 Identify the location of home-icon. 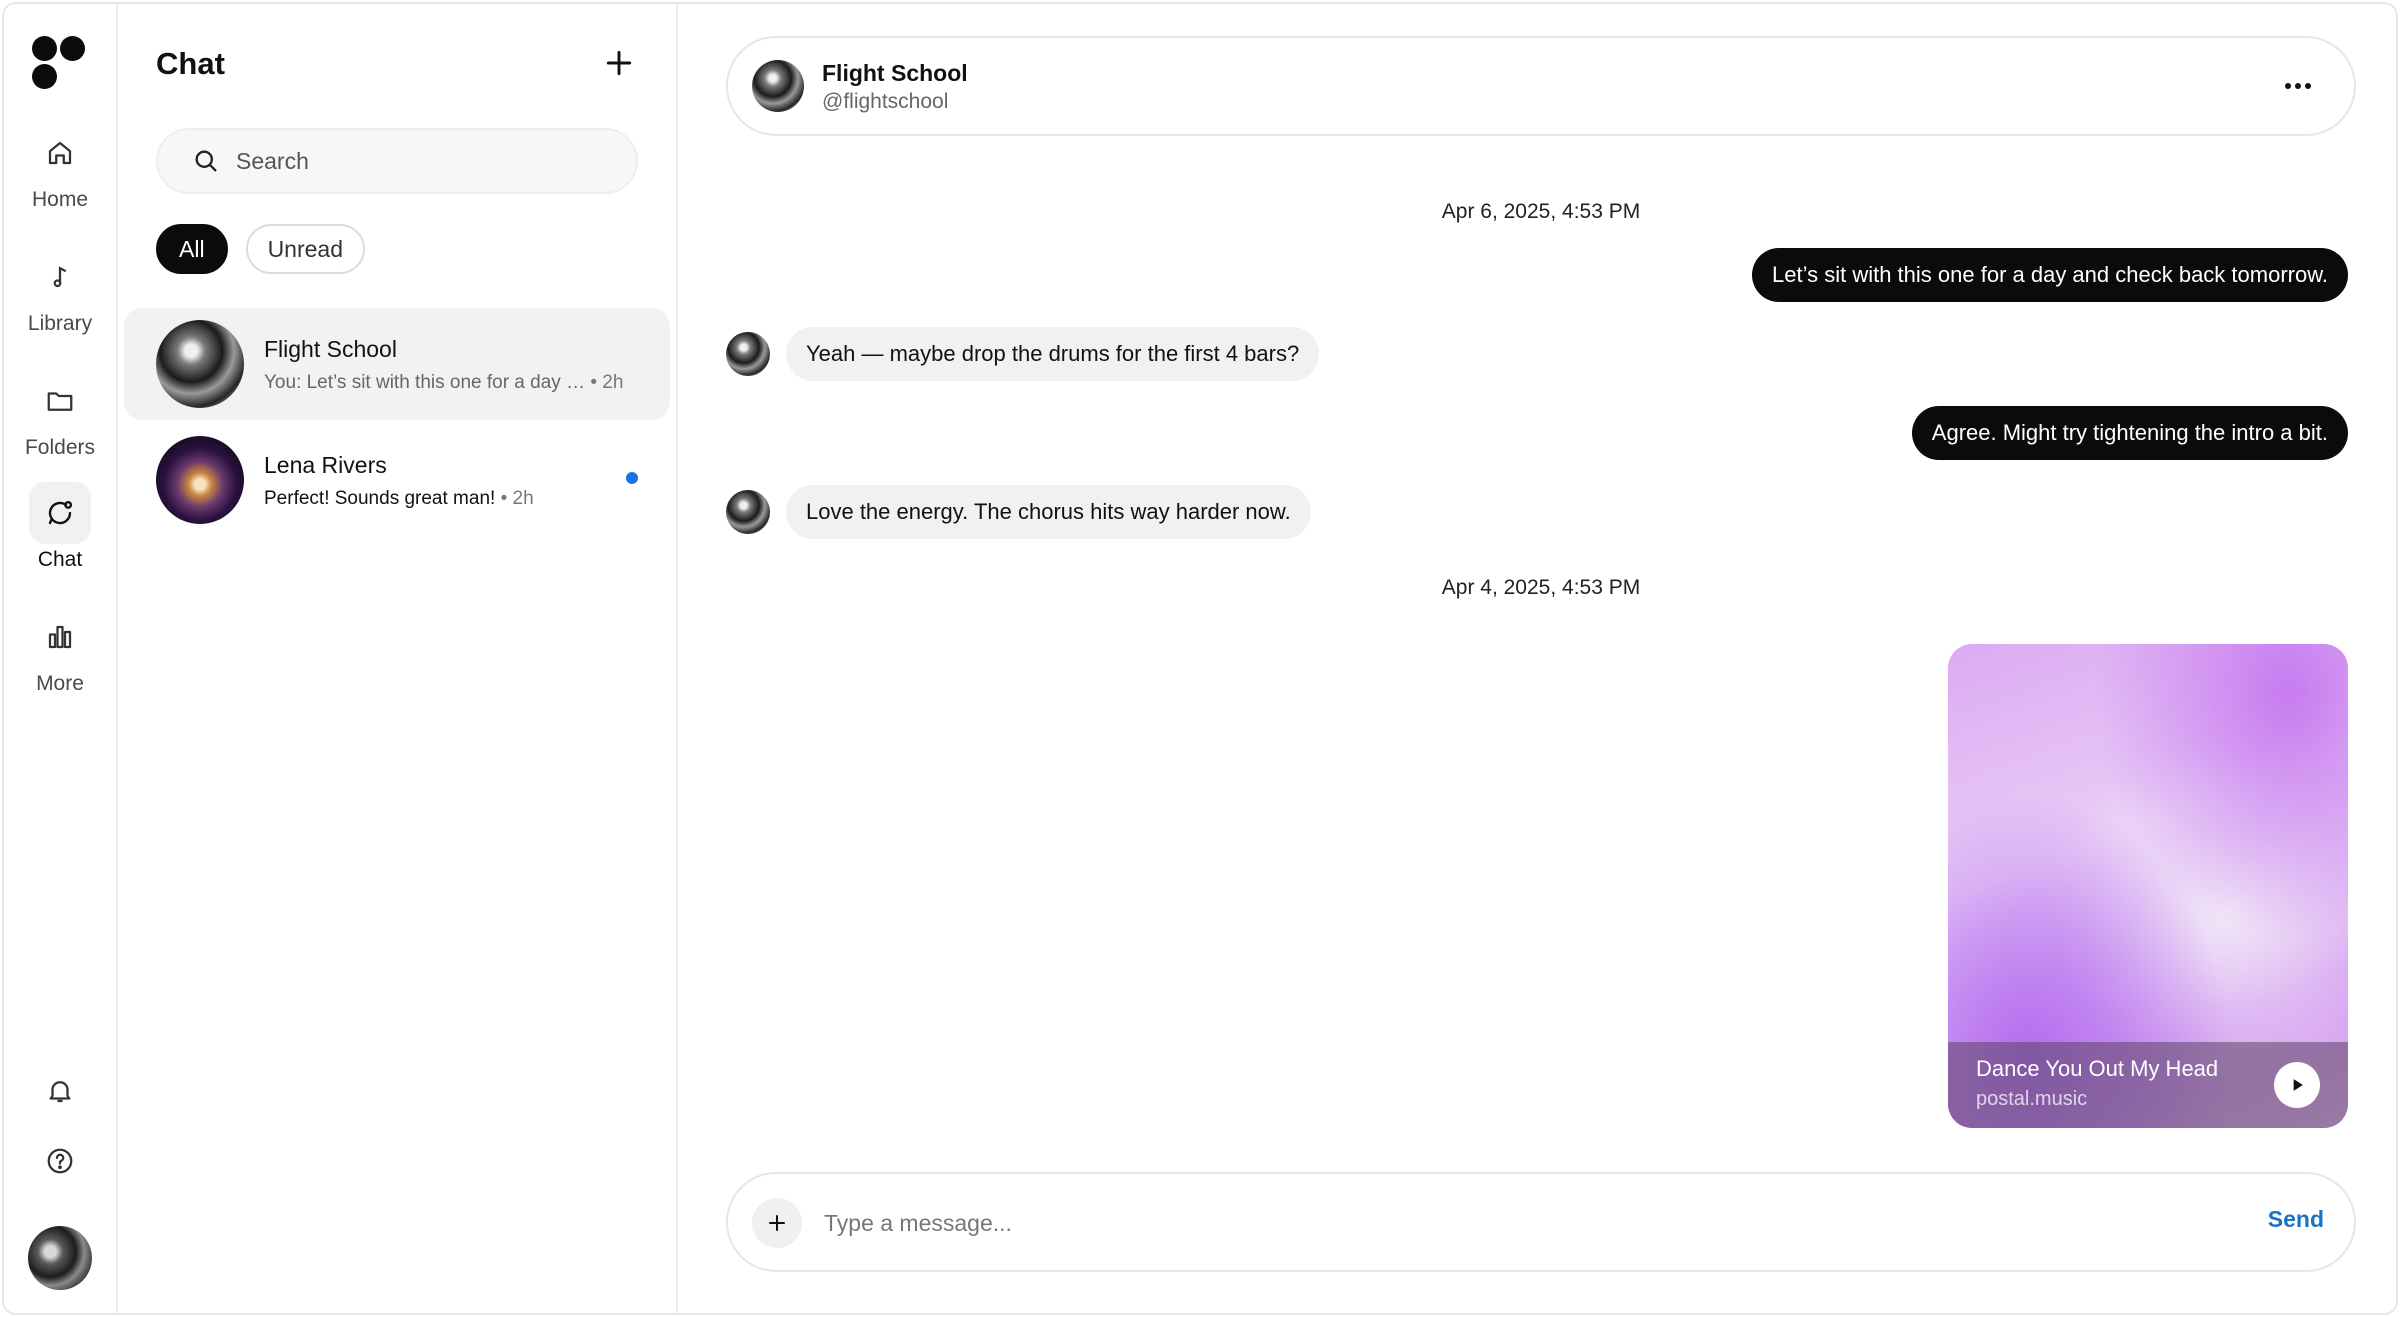
(60, 153).